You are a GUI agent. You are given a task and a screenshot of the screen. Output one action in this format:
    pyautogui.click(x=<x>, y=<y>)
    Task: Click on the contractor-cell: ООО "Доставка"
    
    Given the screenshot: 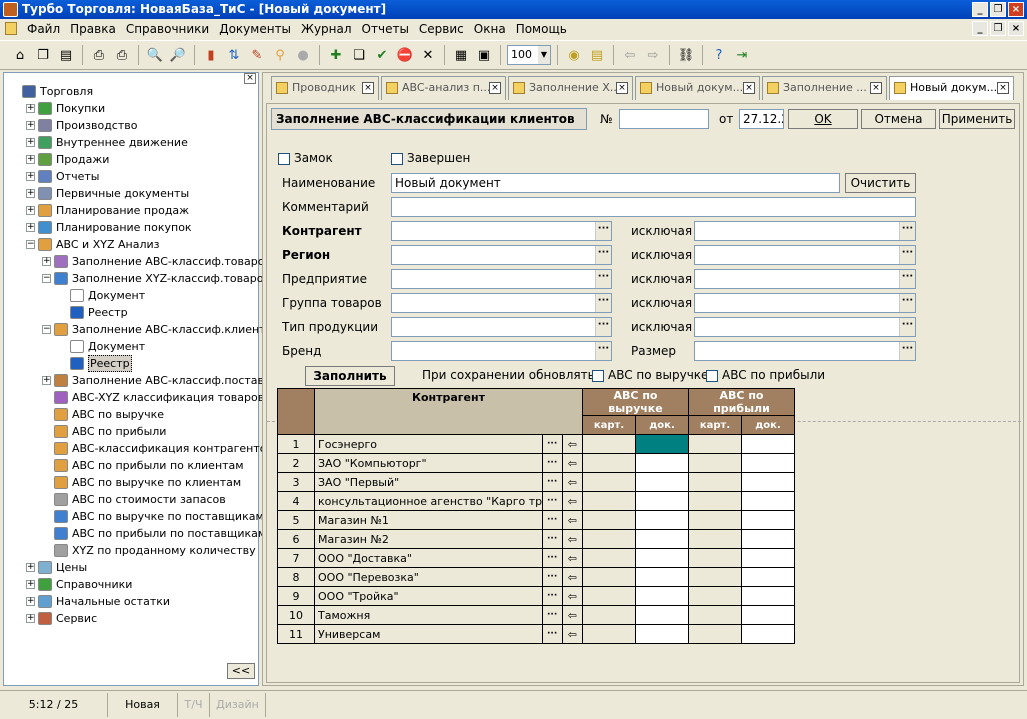 What is the action you would take?
    pyautogui.click(x=428, y=558)
    